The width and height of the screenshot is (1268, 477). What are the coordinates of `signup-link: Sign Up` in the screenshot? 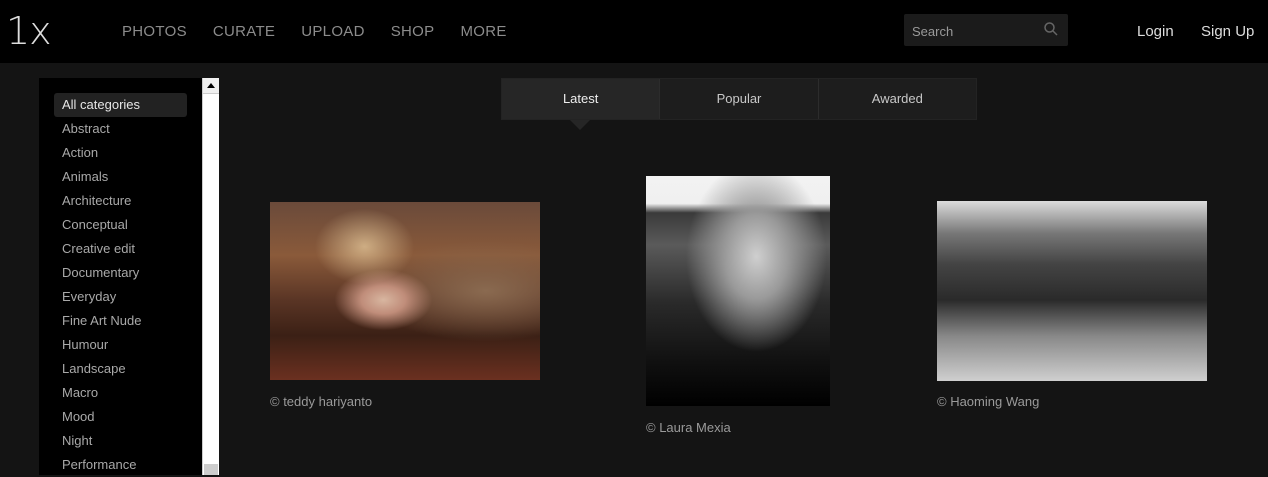 It's located at (1227, 31).